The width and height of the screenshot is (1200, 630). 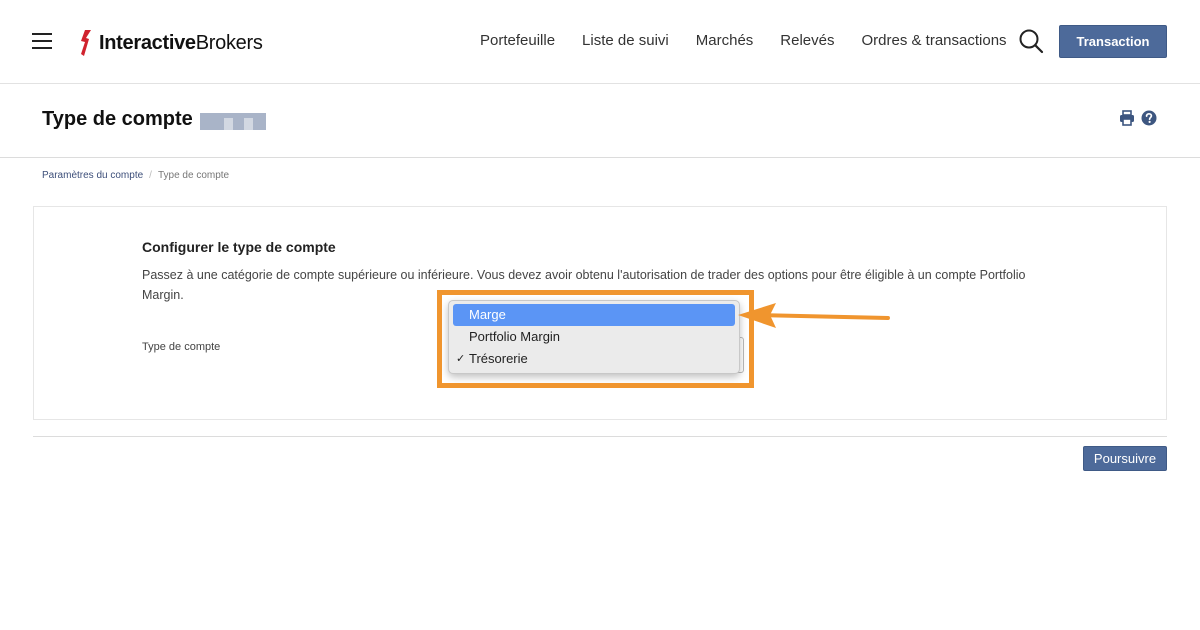 What do you see at coordinates (934, 40) in the screenshot?
I see `nav-ordres-transactions: Ordres & transactions` at bounding box center [934, 40].